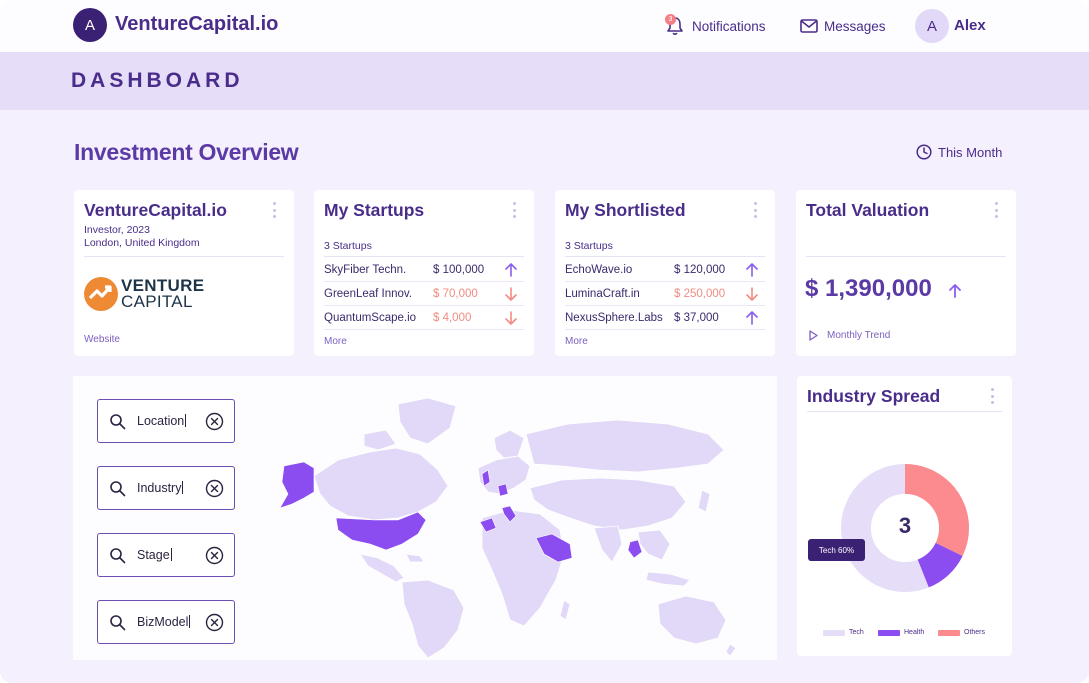 The height and width of the screenshot is (683, 1089). I want to click on startup-name: QuantumScape.io, so click(370, 318).